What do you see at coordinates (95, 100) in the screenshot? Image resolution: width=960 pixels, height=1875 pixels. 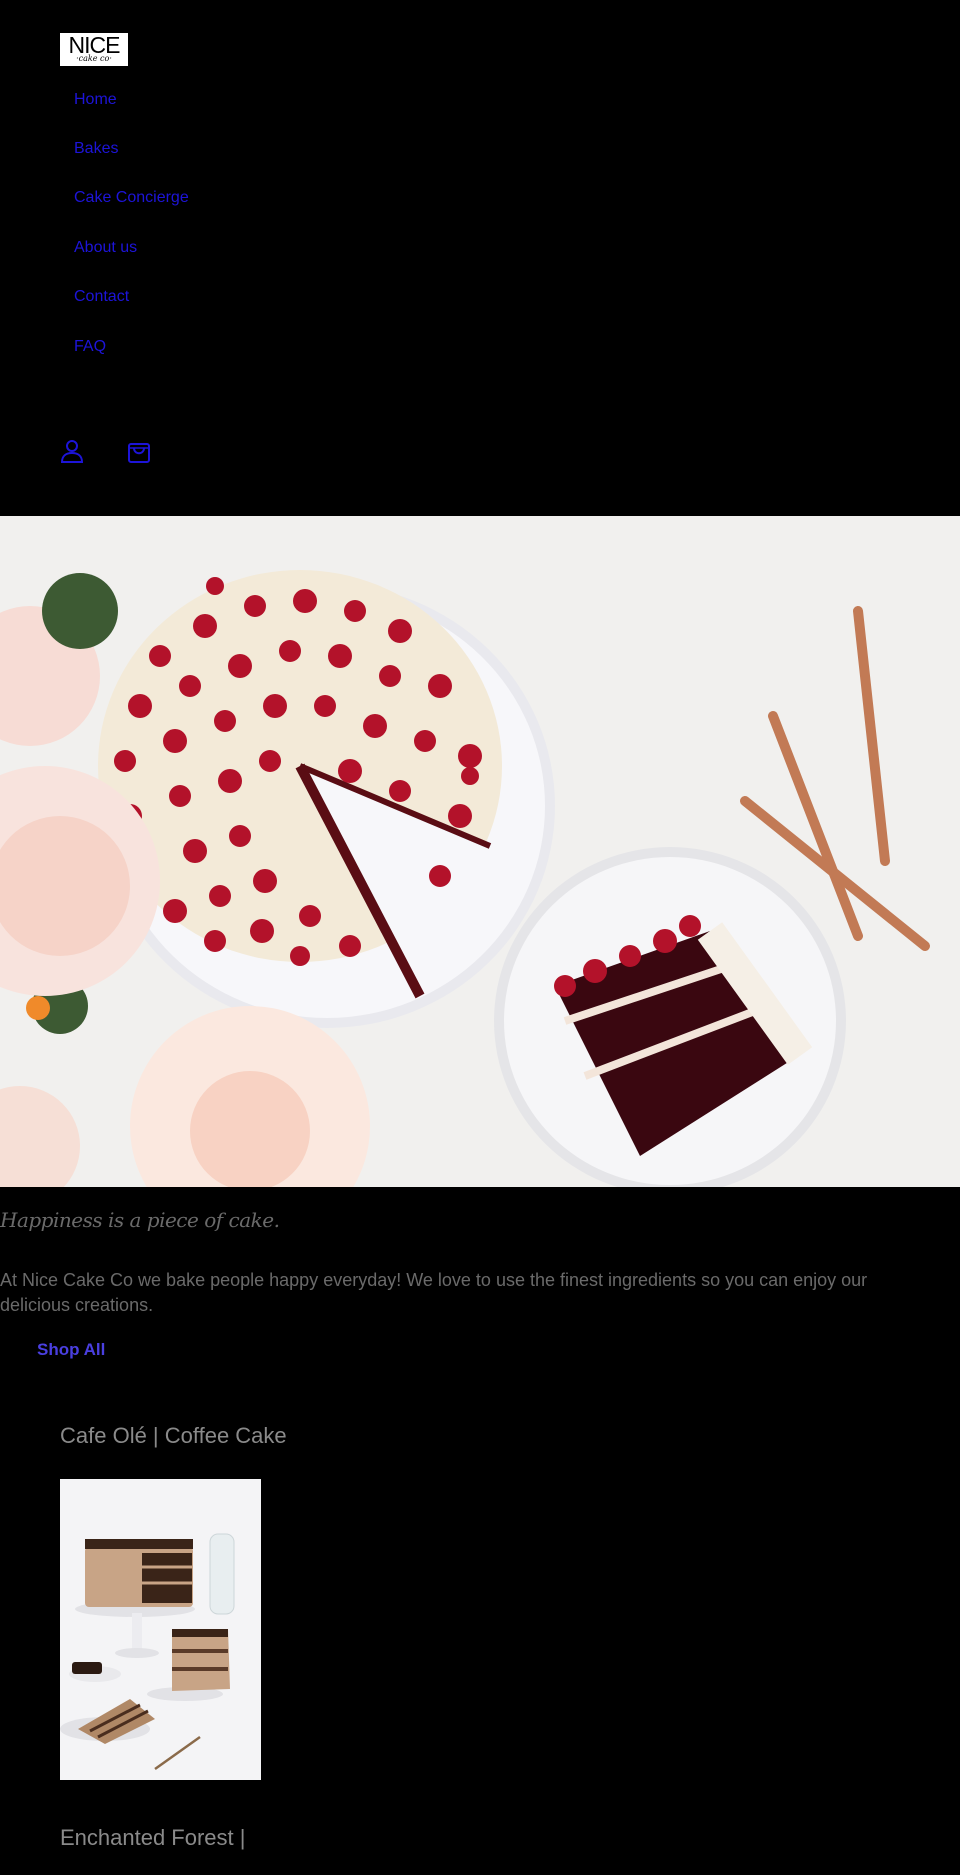 I see `nav-home: Home` at bounding box center [95, 100].